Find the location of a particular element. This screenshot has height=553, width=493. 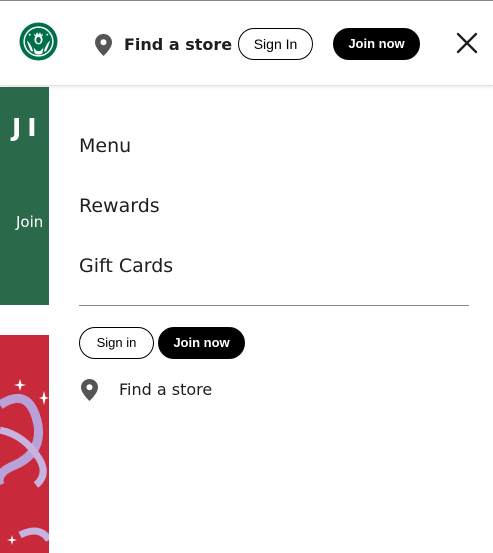

hero-join-text: Join is located at coordinates (30, 222).